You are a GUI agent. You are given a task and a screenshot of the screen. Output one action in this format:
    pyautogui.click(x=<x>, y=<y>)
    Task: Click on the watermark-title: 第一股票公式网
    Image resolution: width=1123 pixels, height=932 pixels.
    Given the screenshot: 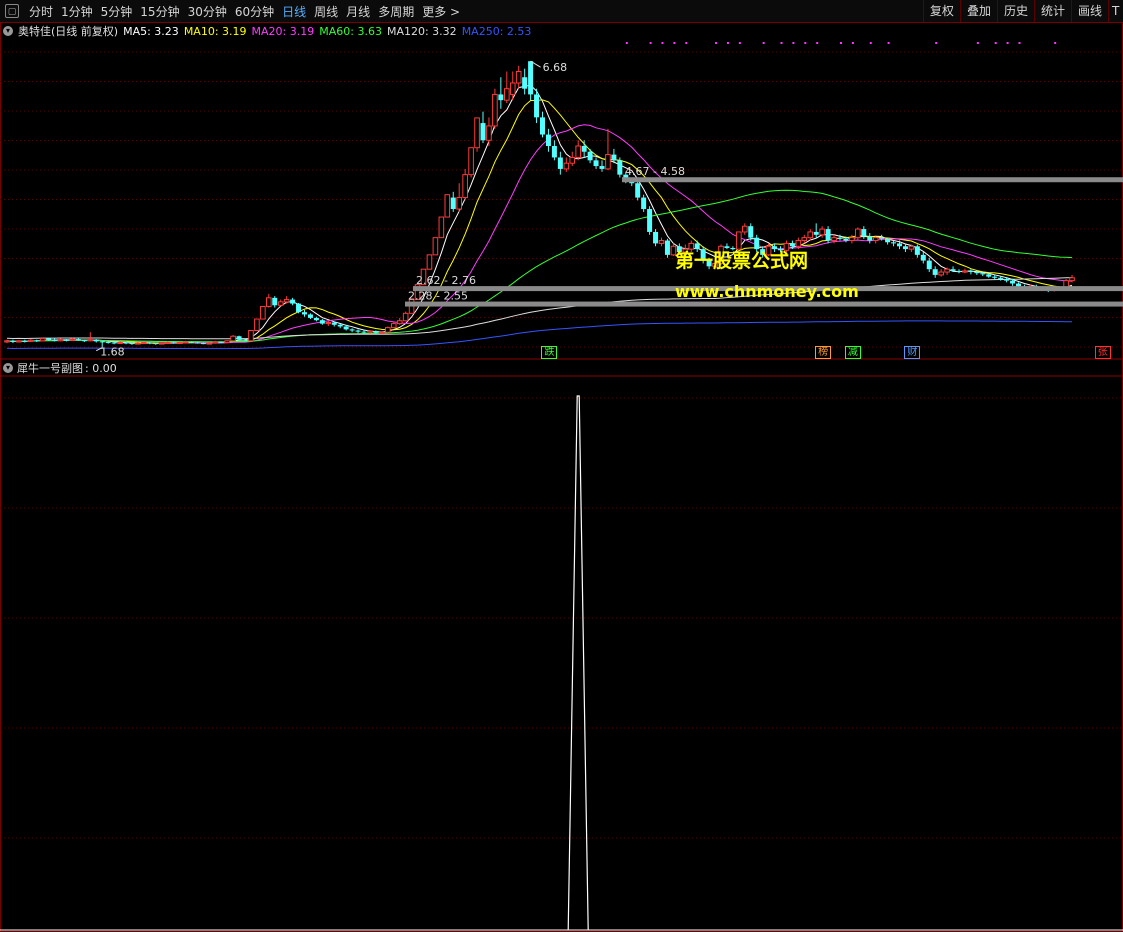 What is the action you would take?
    pyautogui.click(x=742, y=261)
    